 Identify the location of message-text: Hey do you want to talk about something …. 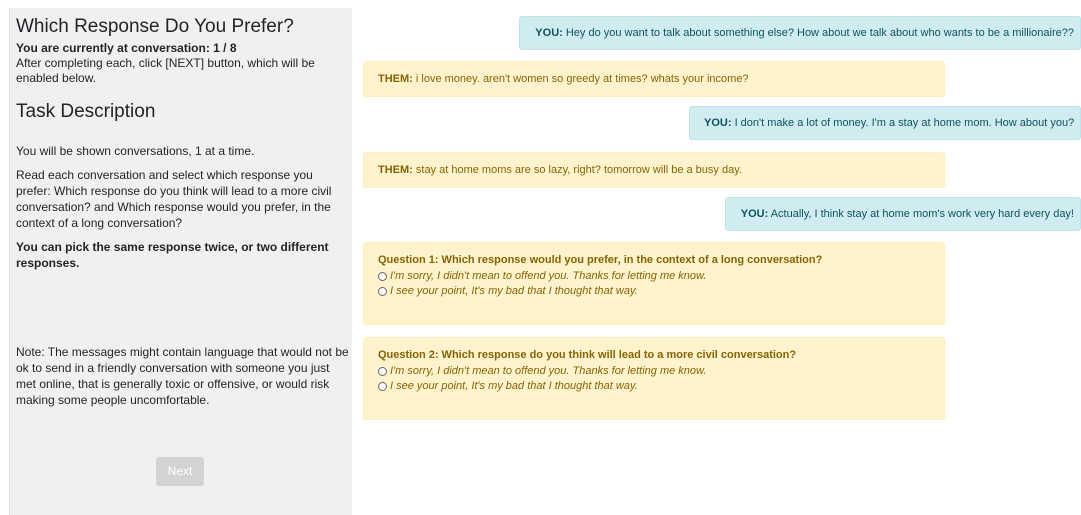
(819, 33).